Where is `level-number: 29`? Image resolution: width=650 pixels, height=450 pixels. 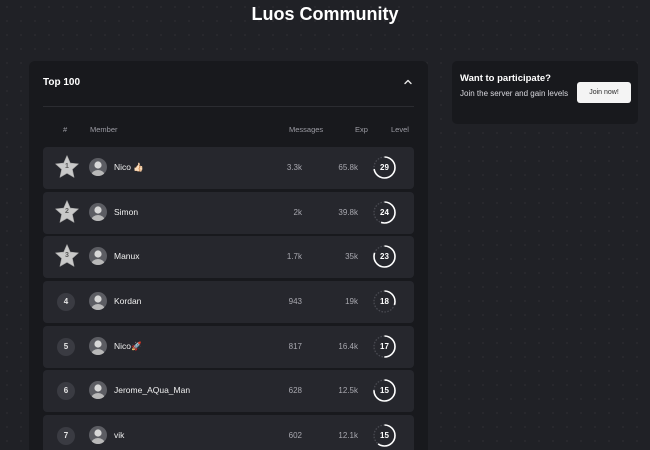 level-number: 29 is located at coordinates (384, 167).